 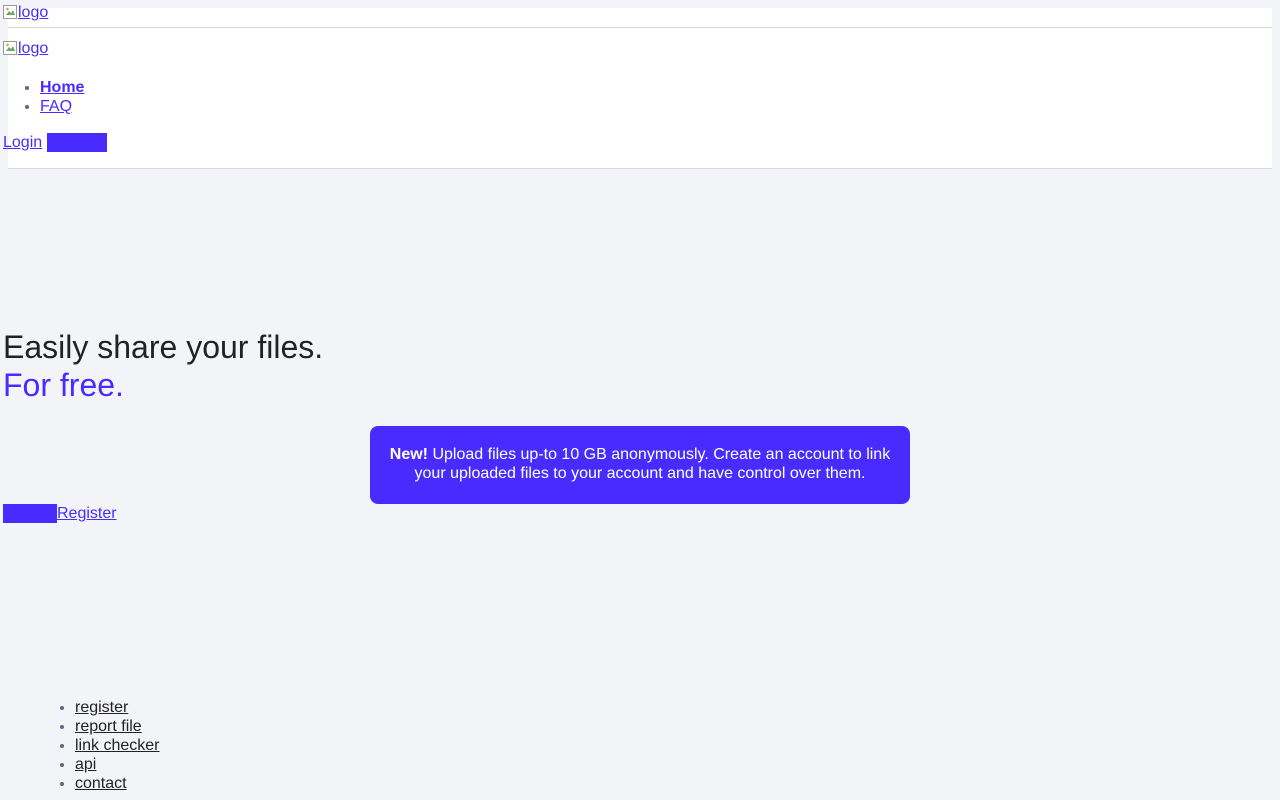 What do you see at coordinates (87, 513) in the screenshot?
I see `register-link: Register` at bounding box center [87, 513].